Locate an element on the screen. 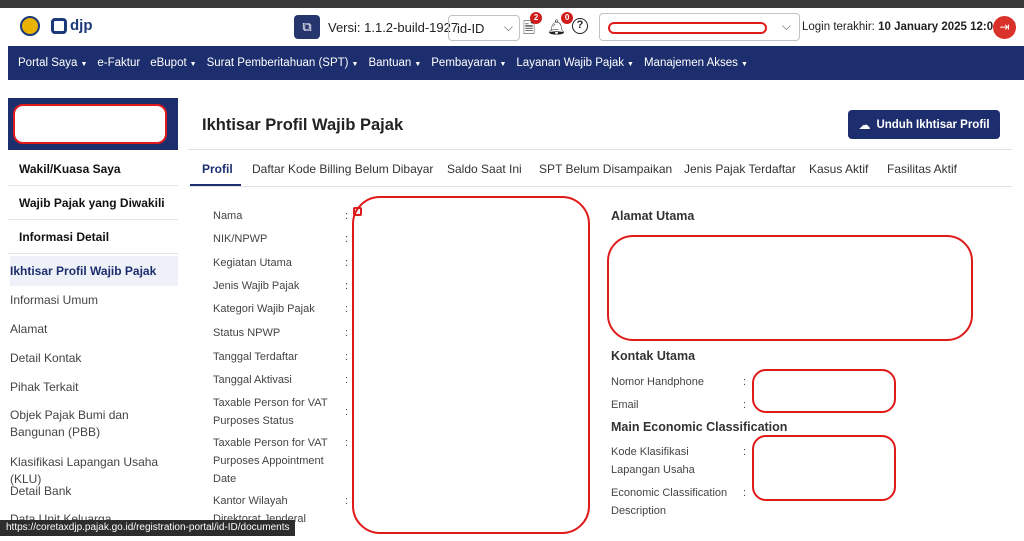 This screenshot has height=541, width=1024. language-select: id-ID ⌵ is located at coordinates (484, 28).